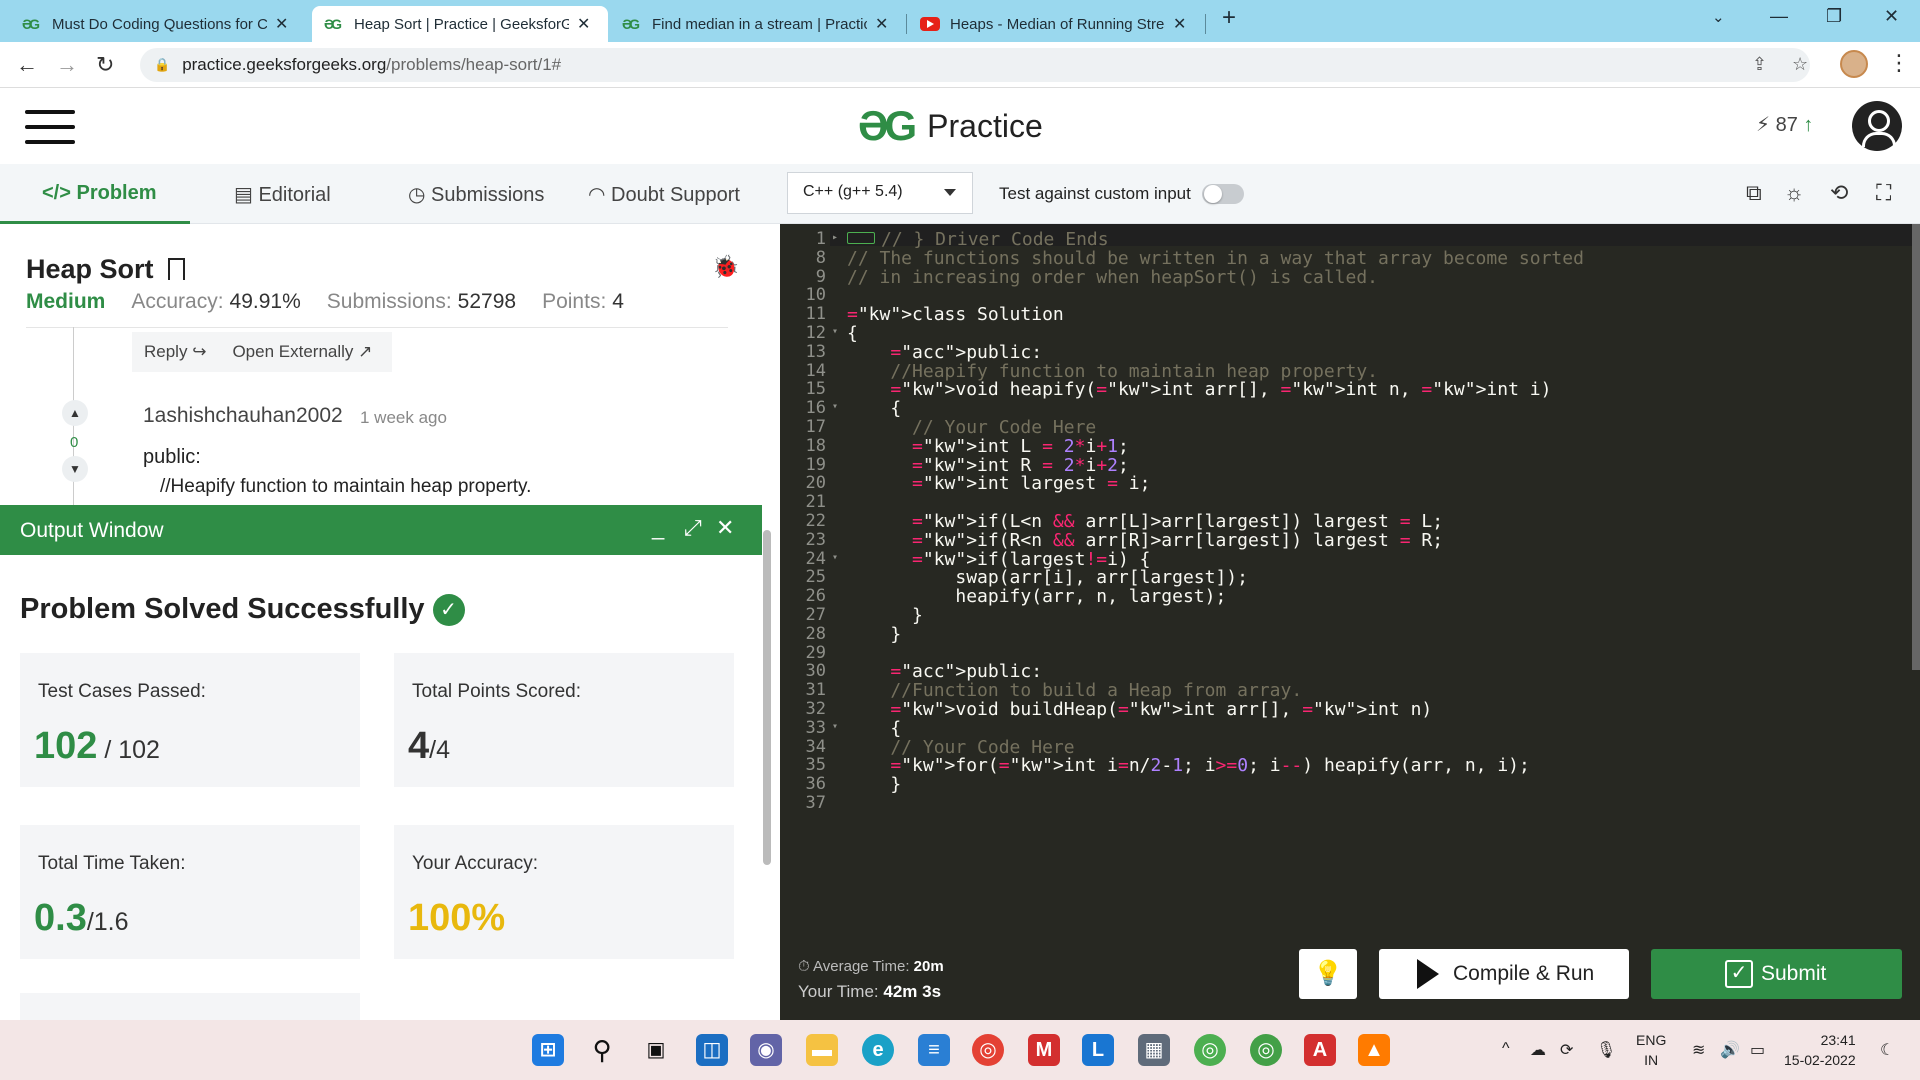 The height and width of the screenshot is (1080, 1920). Describe the element at coordinates (282, 194) in the screenshot. I see `tab-editorial: ▤ Editorial` at that location.